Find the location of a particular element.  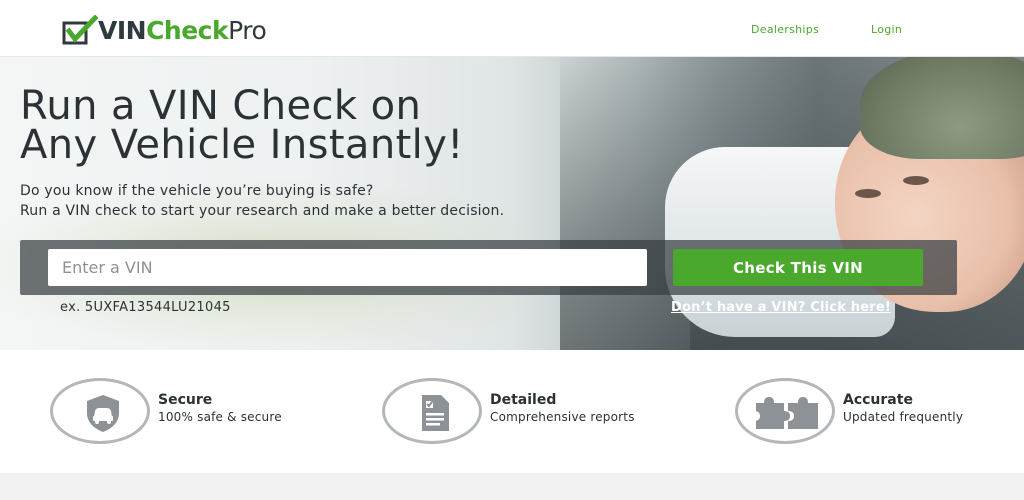

feature-title: Secure is located at coordinates (185, 400).